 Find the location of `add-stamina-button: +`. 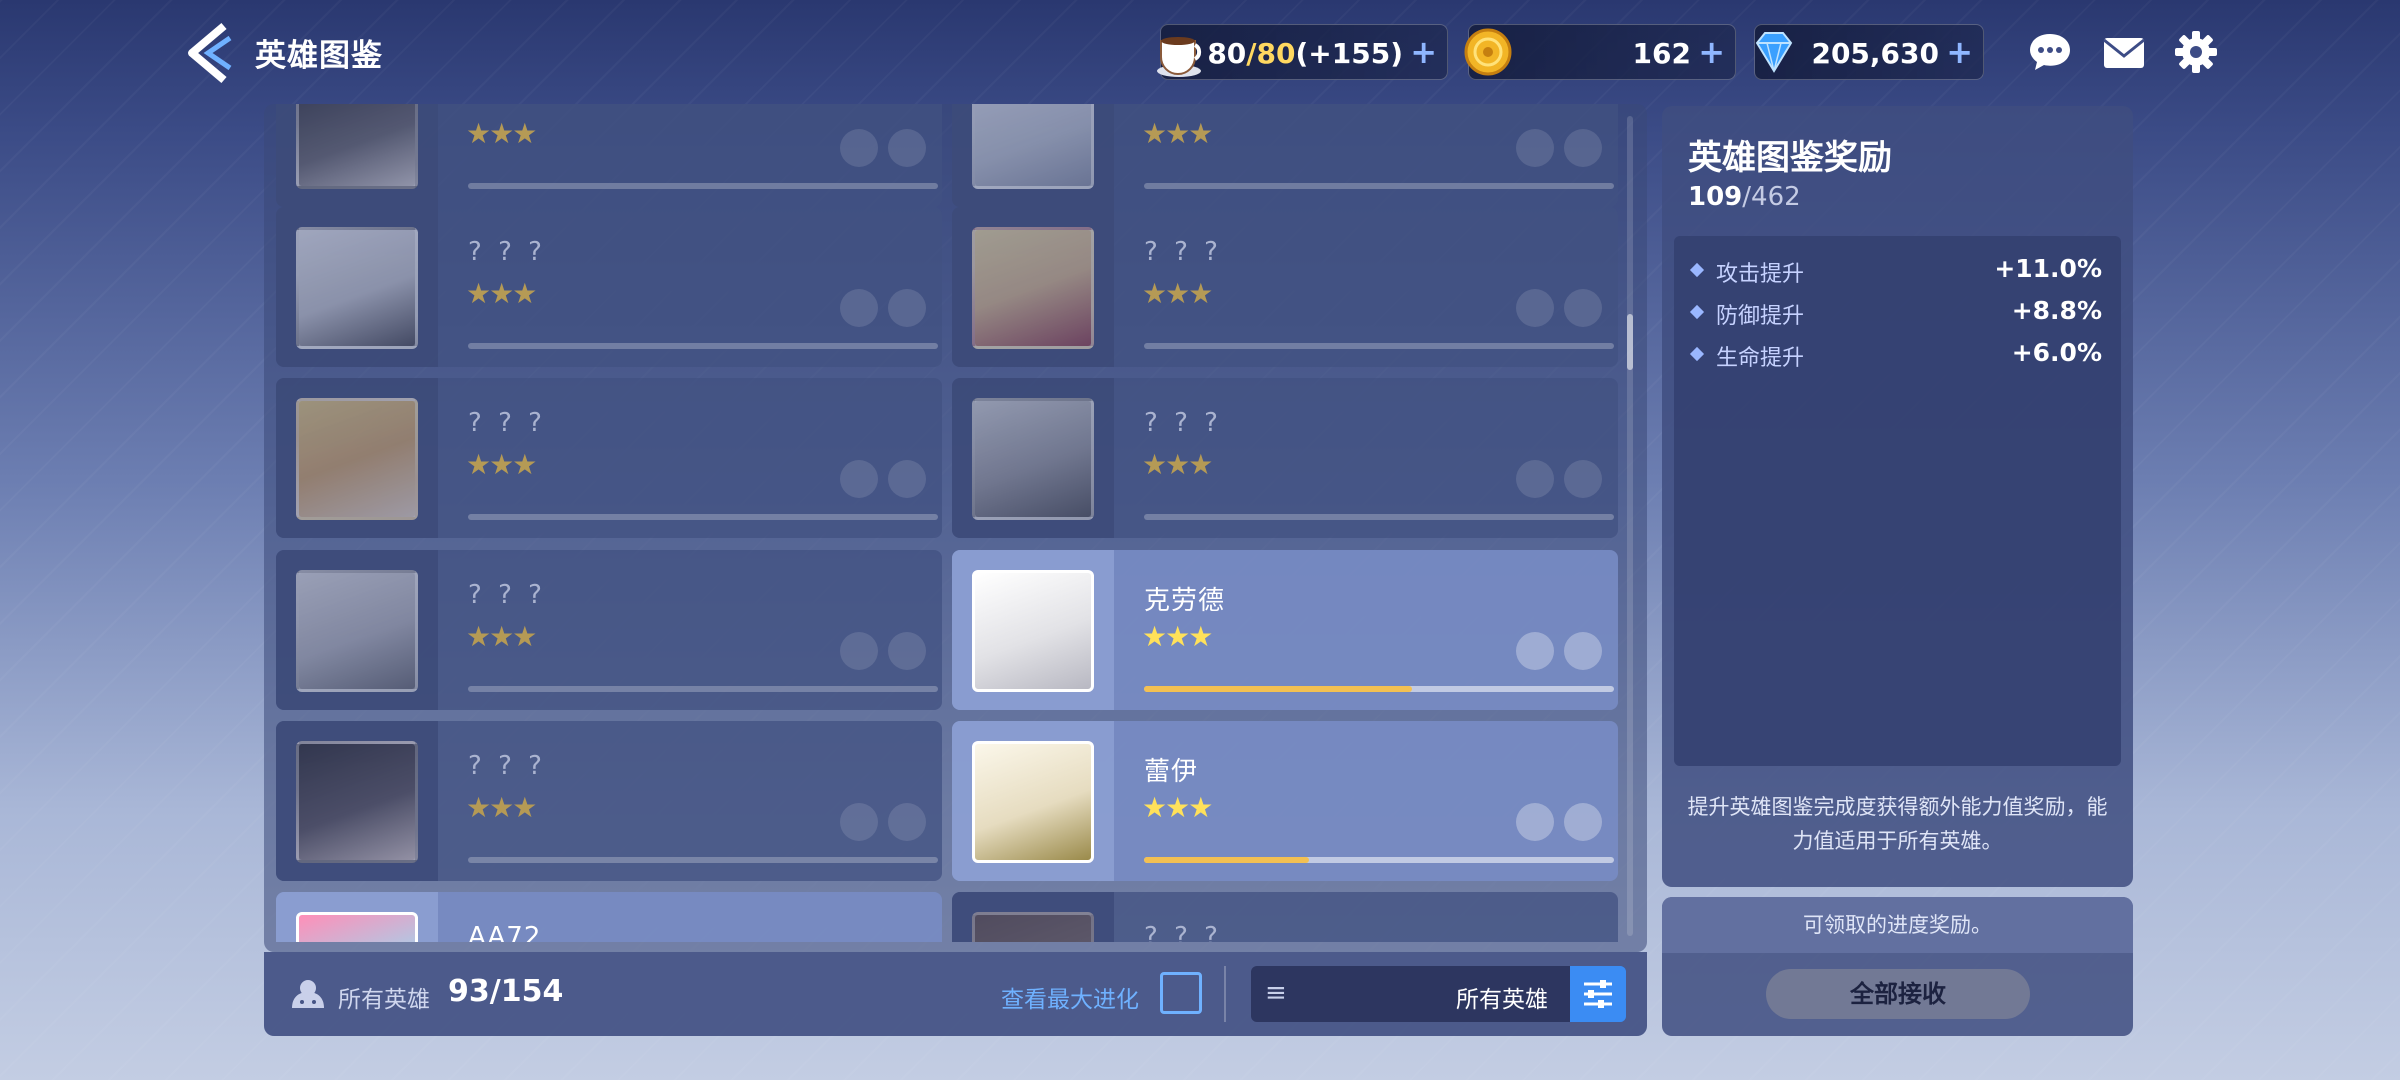

add-stamina-button: + is located at coordinates (1423, 52).